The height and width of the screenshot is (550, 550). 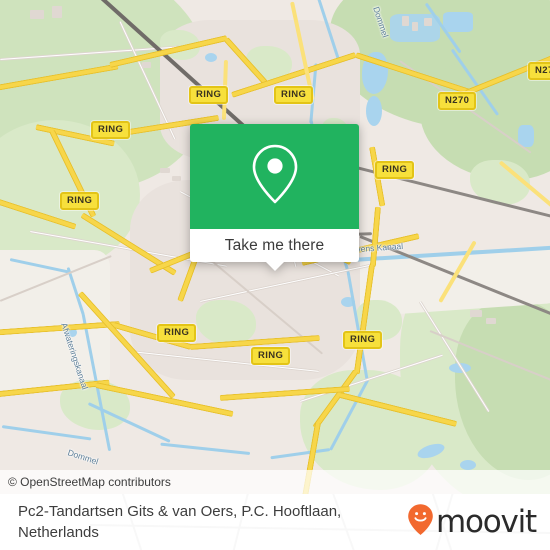 I want to click on place-callout-card: Take me there, so click(x=274, y=197).